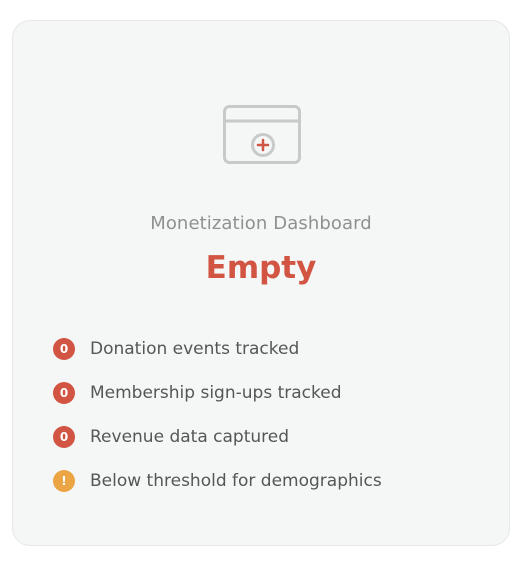 The image size is (526, 564). I want to click on metric-revenue-data: 0 Revenue data captured, so click(217, 437).